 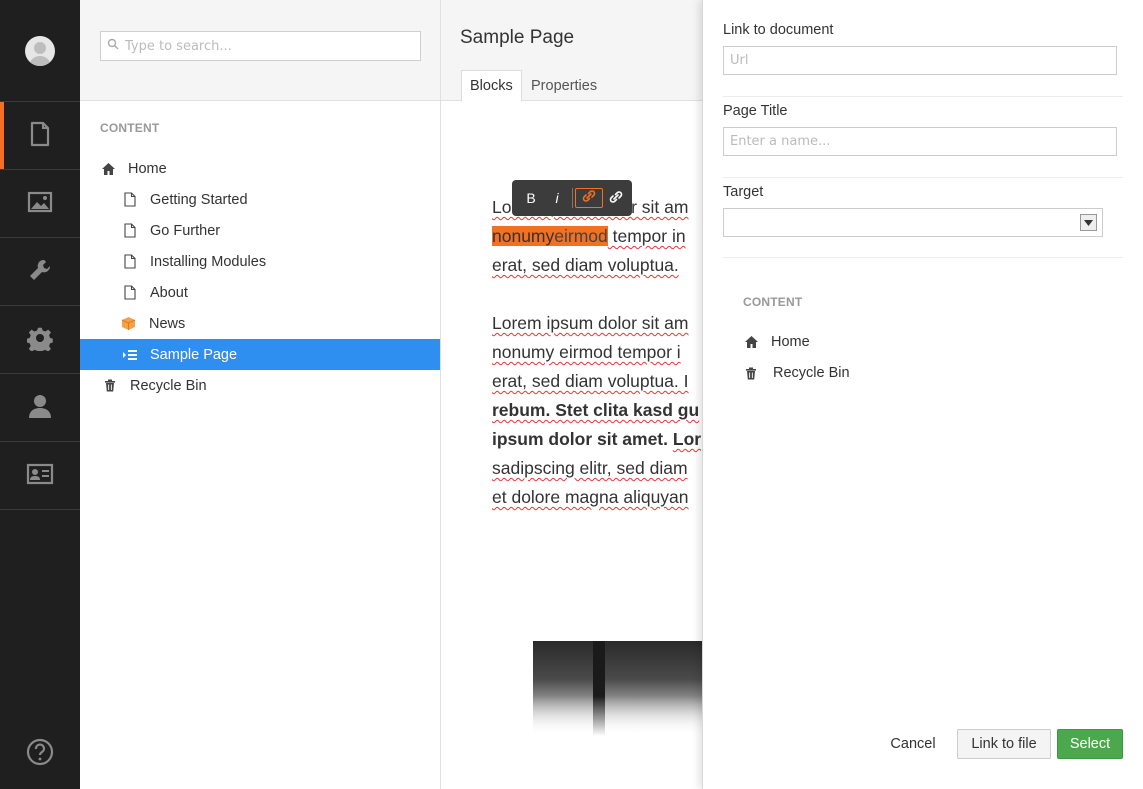 I want to click on chevron-down-icon, so click(x=1088, y=222).